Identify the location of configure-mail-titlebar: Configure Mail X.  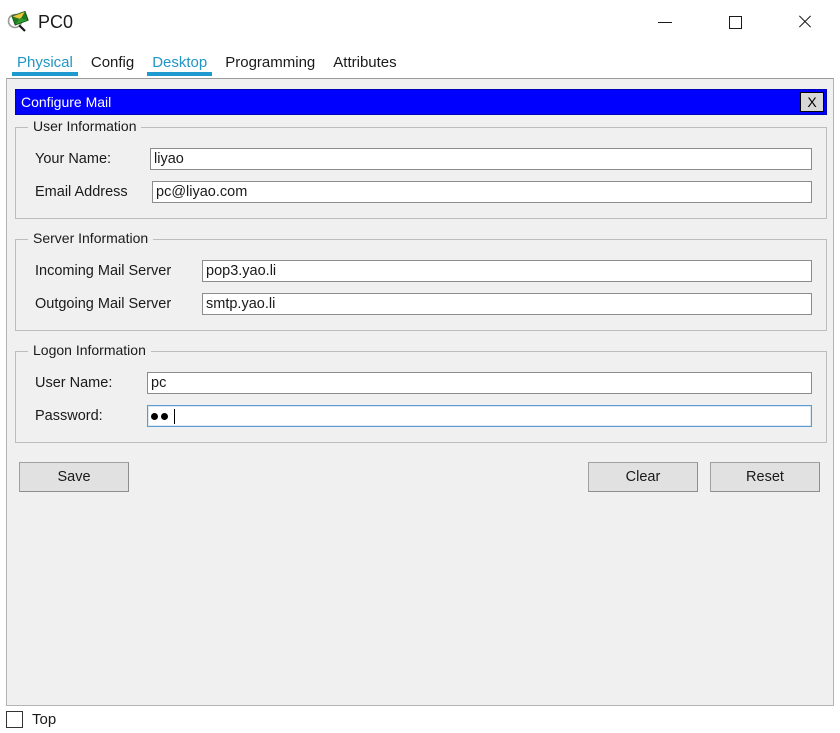
(421, 102).